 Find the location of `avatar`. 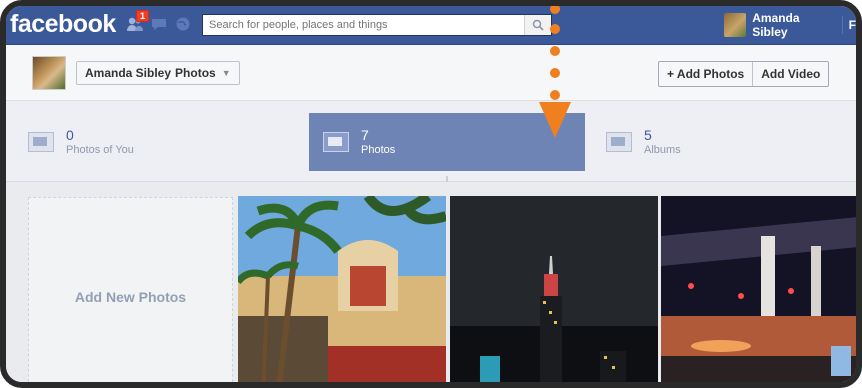

avatar is located at coordinates (735, 25).